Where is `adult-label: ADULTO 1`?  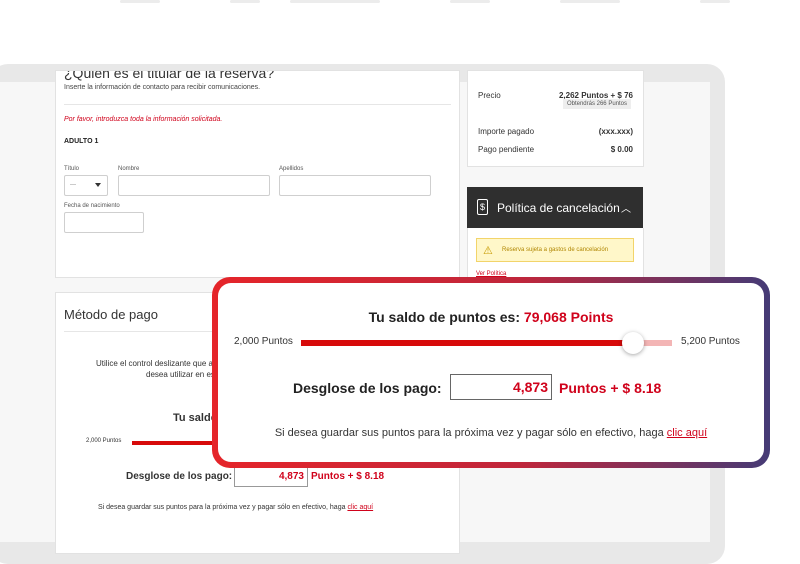 adult-label: ADULTO 1 is located at coordinates (81, 141).